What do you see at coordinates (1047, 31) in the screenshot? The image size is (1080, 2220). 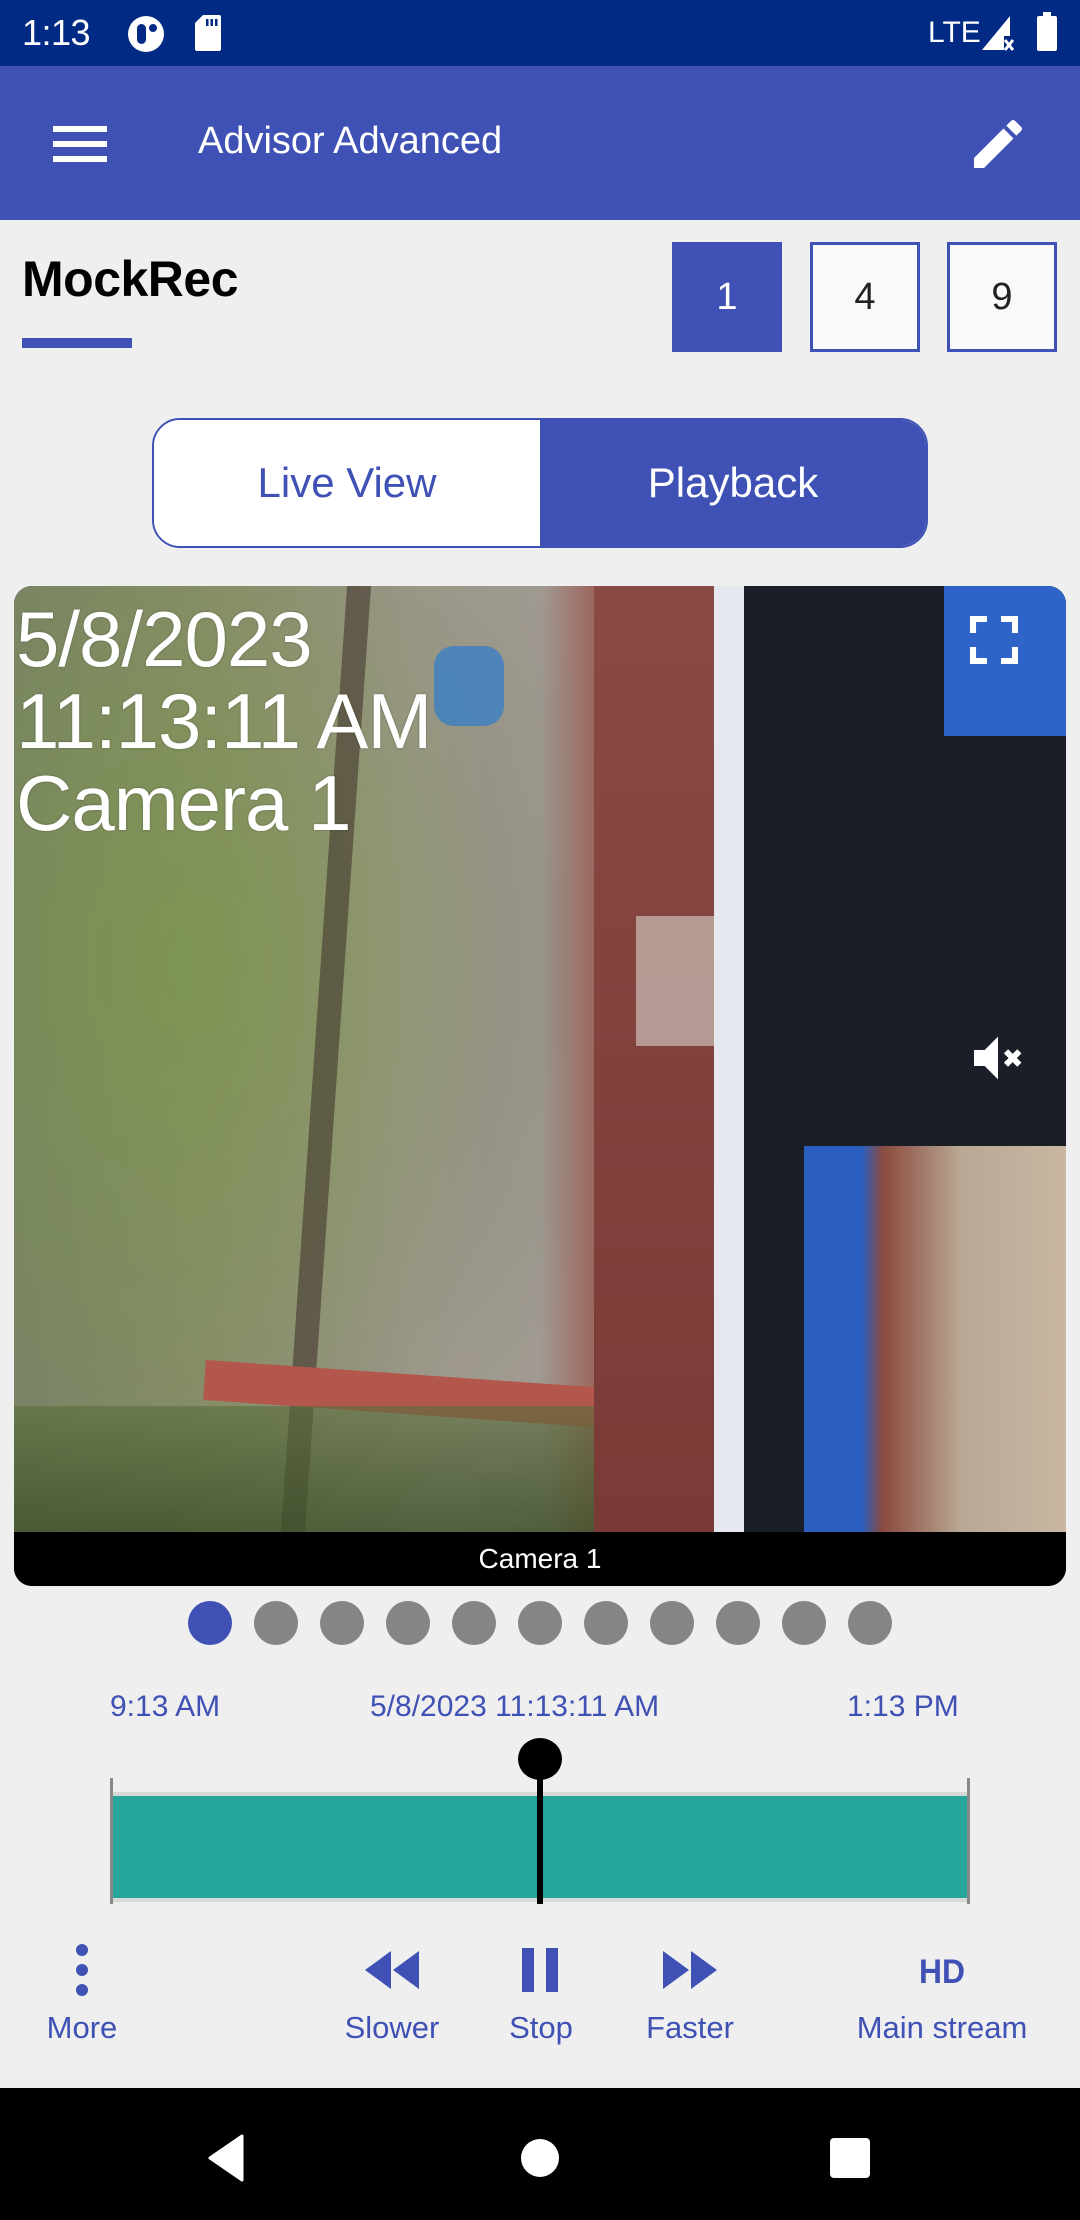 I see `battery-icon` at bounding box center [1047, 31].